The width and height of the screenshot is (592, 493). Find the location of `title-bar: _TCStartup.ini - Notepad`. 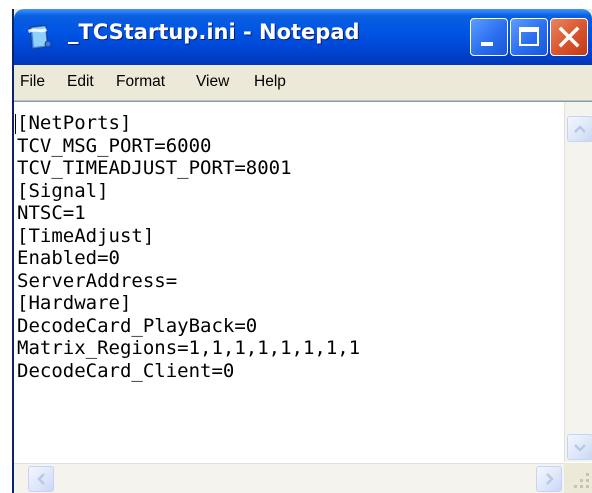

title-bar: _TCStartup.ini - Notepad is located at coordinates (303, 37).